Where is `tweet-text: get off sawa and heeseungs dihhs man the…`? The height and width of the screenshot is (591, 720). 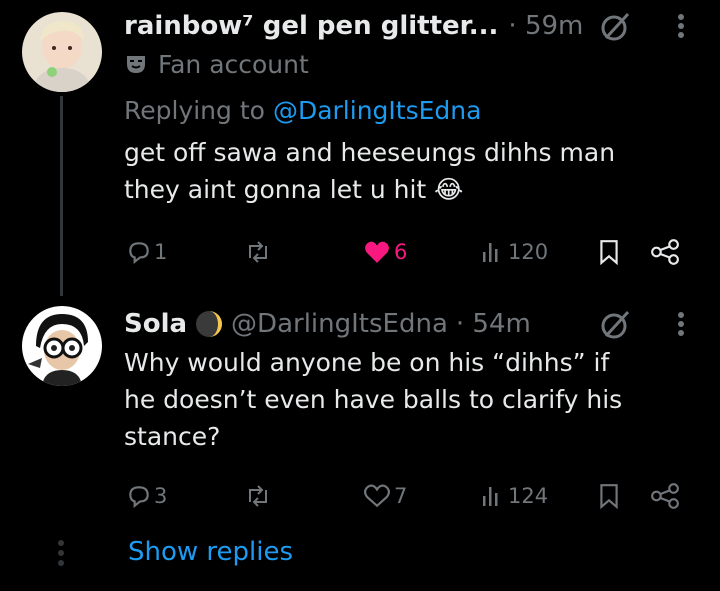 tweet-text: get off sawa and heeseungs dihhs man the… is located at coordinates (422, 171).